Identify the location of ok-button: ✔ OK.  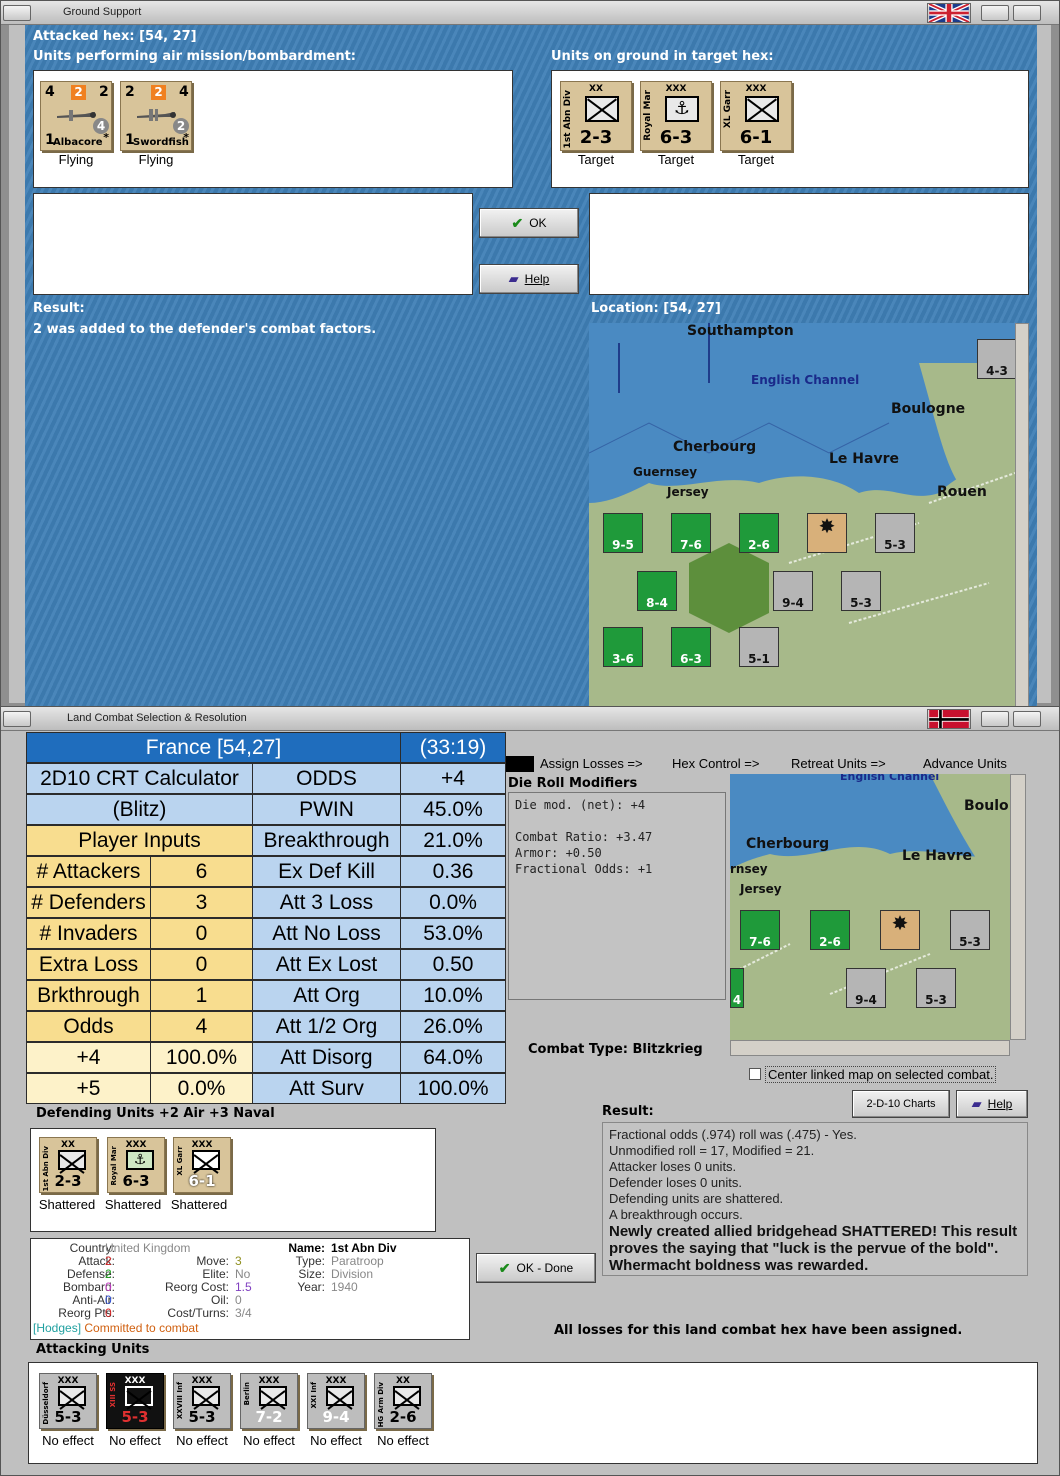
(529, 223).